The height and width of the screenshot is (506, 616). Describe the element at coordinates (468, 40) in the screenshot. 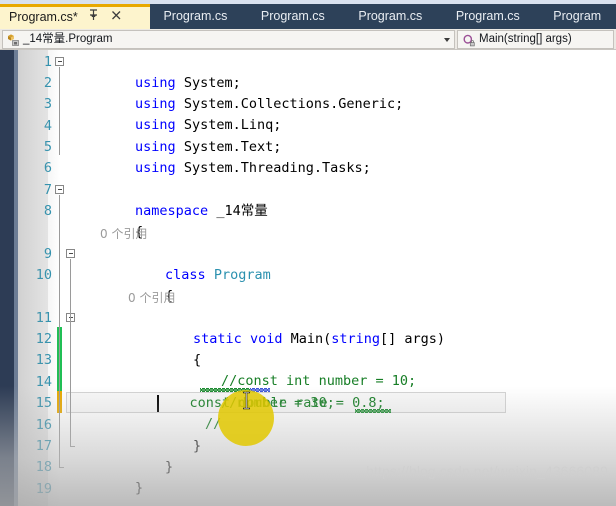

I see `method-private-icon` at that location.